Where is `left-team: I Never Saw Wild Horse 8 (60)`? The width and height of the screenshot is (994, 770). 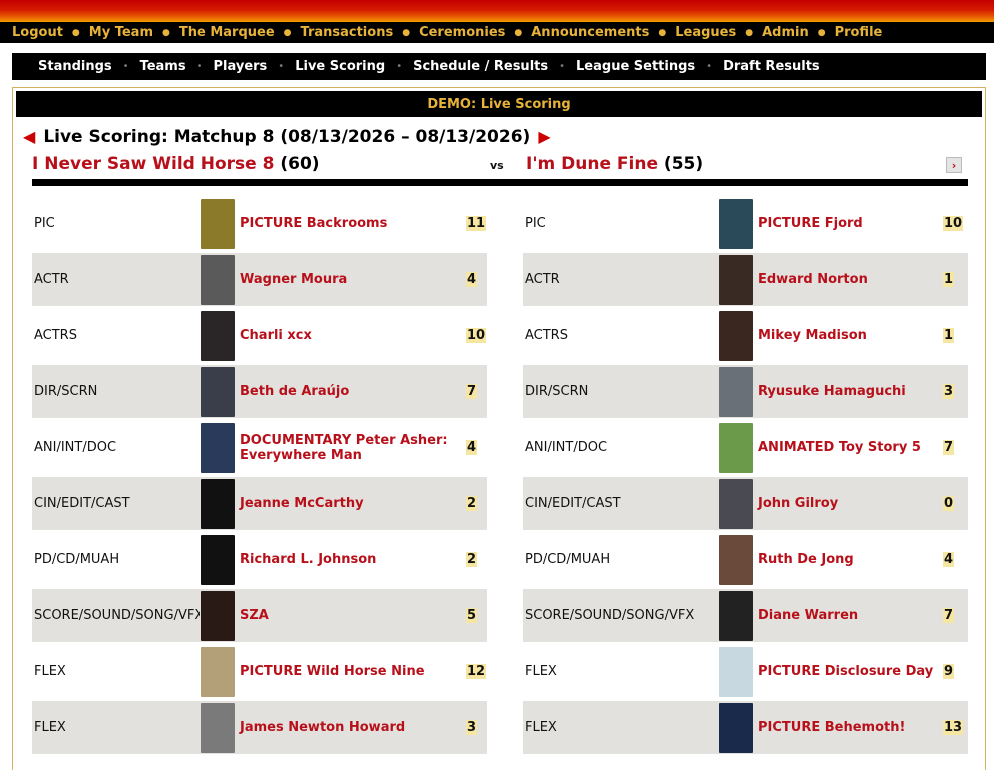
left-team: I Never Saw Wild Horse 8 (60) is located at coordinates (176, 164).